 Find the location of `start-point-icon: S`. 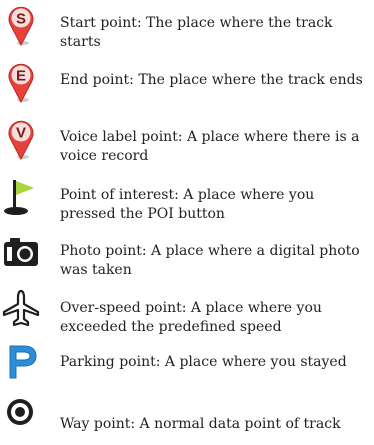

start-point-icon: S is located at coordinates (22, 25).